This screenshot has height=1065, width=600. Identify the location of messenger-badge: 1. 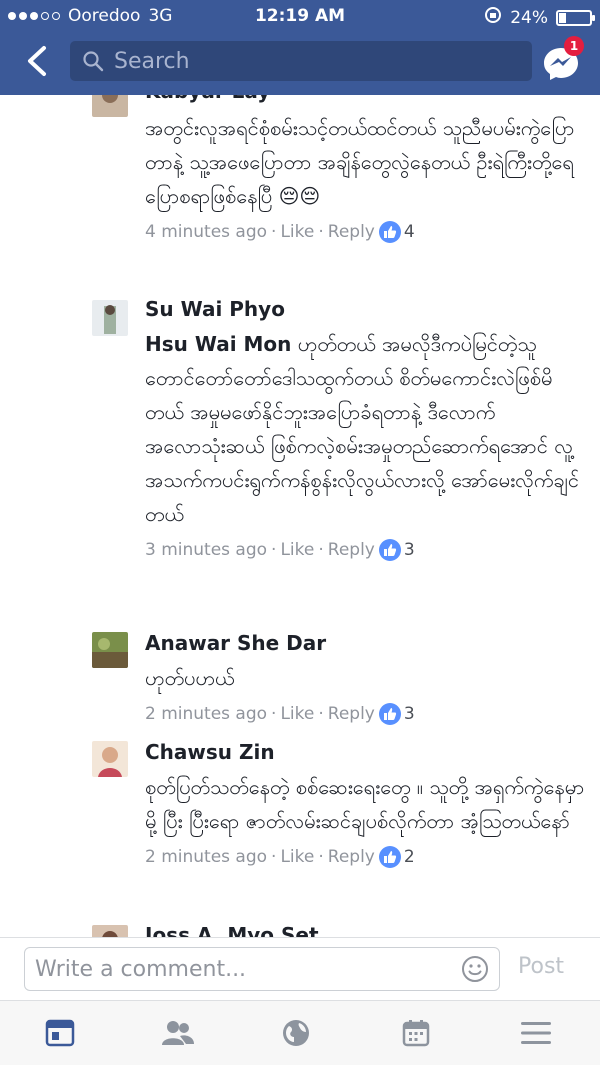
(574, 46).